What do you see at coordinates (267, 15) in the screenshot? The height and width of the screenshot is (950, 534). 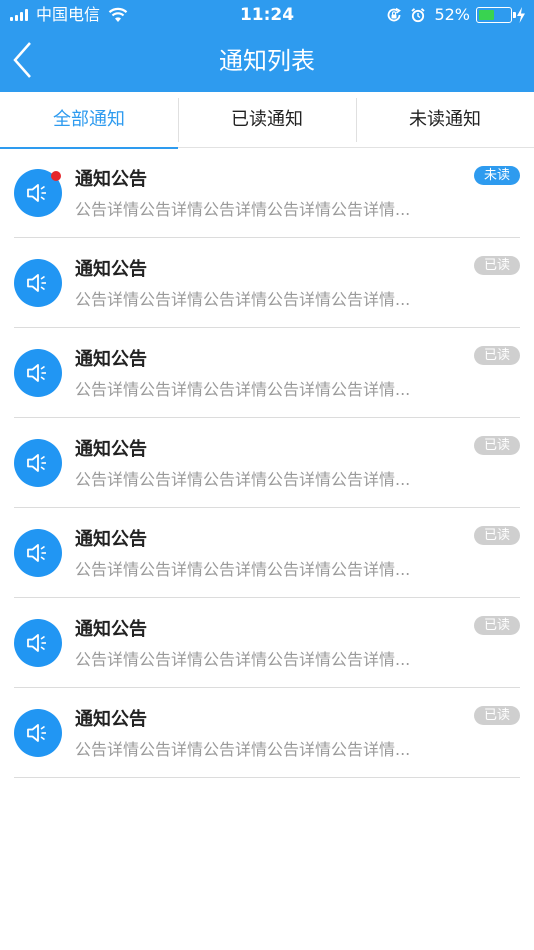 I see `status-bar: 中国电信 11:24 52%` at bounding box center [267, 15].